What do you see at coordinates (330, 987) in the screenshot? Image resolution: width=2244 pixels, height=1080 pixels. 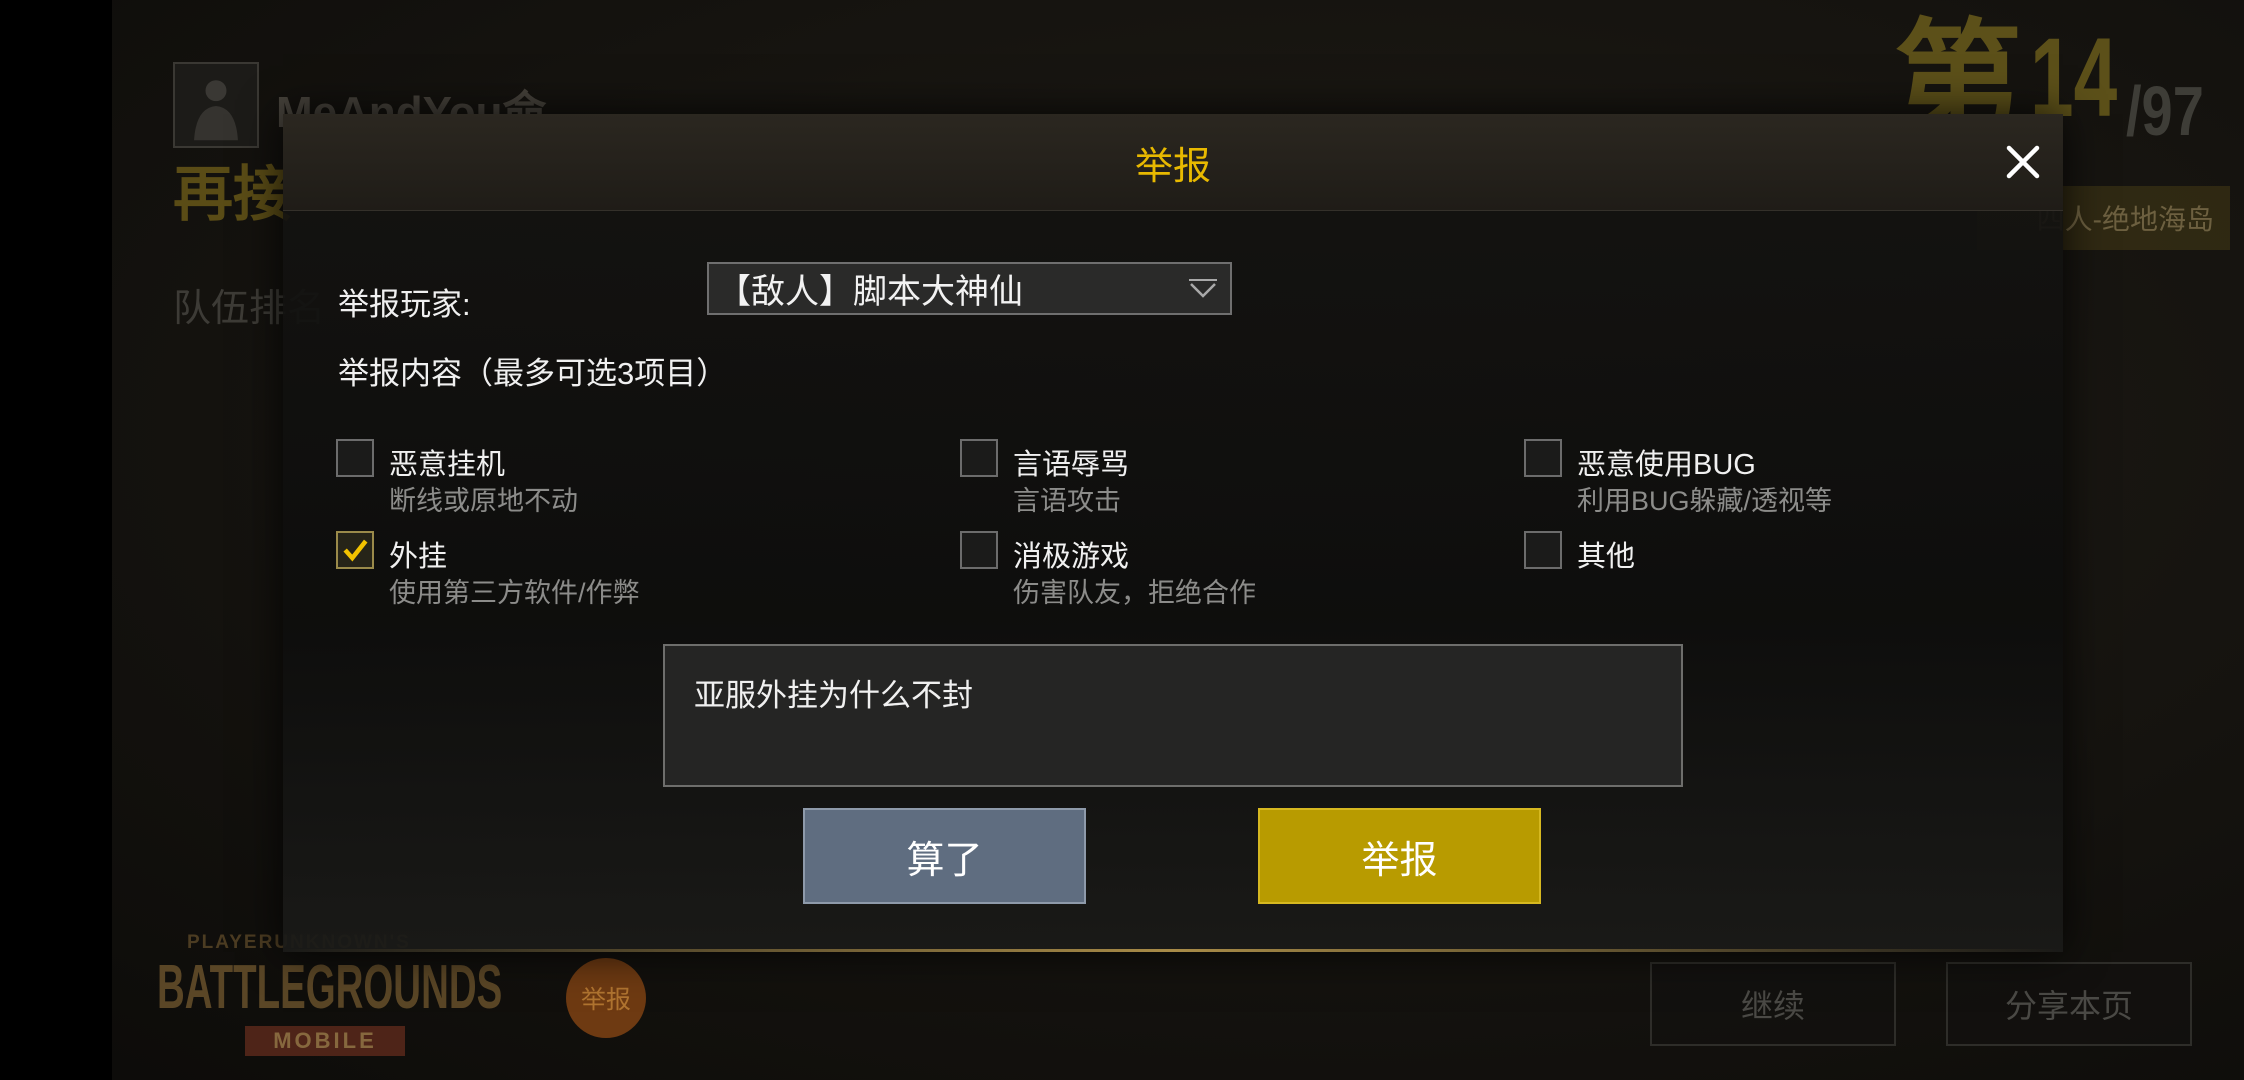 I see `logo-main-text: BATTLEGROUNDS` at bounding box center [330, 987].